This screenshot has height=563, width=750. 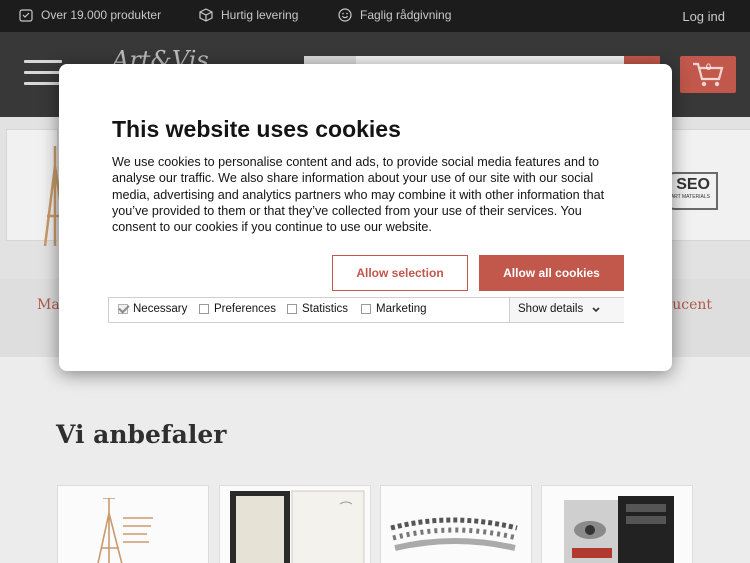 What do you see at coordinates (551, 309) in the screenshot?
I see `show-details-label: Show details` at bounding box center [551, 309].